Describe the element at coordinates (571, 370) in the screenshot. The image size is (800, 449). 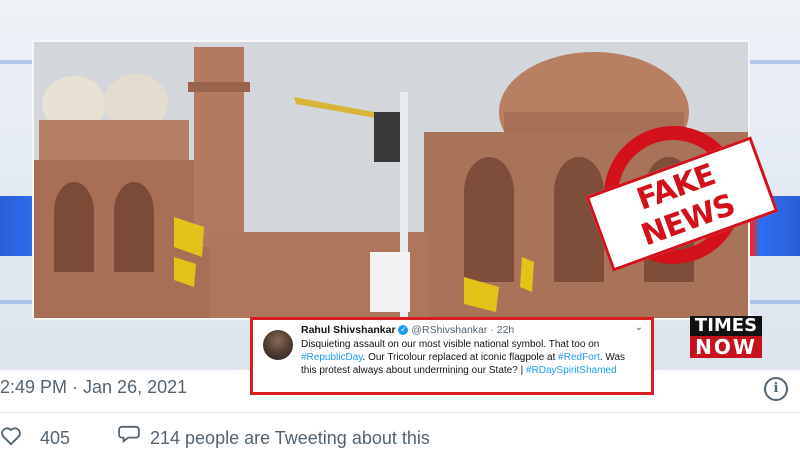
I see `hashtag-link: #RDaySpiritShamed` at that location.